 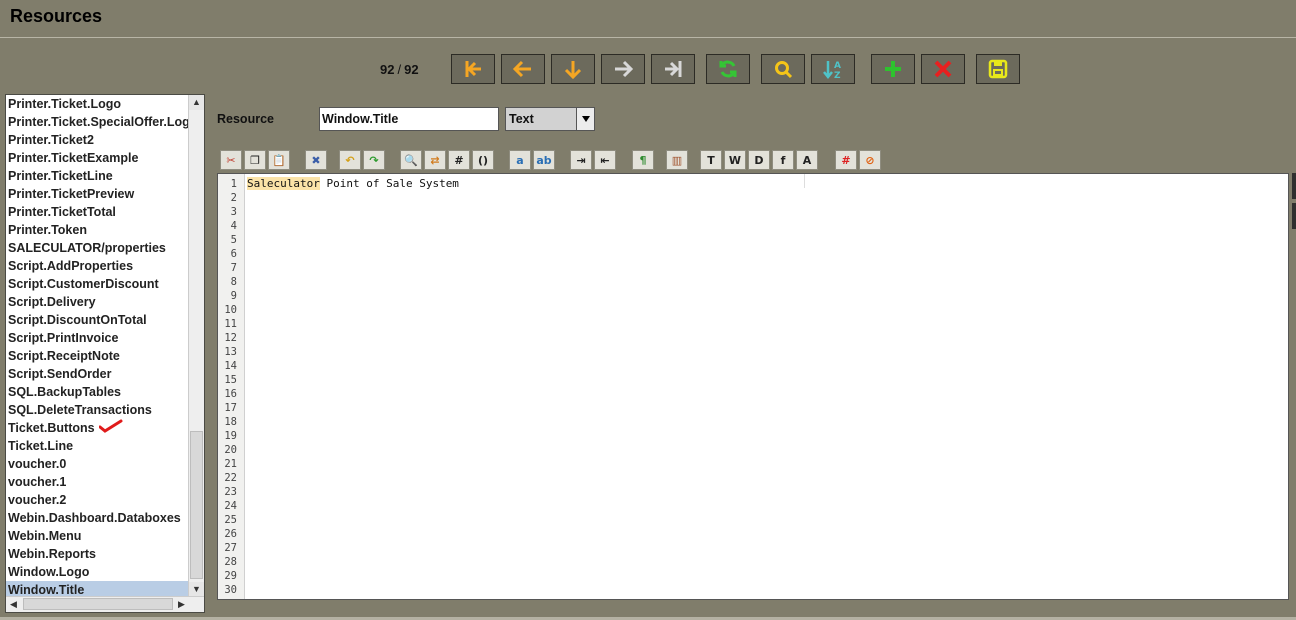 I want to click on text-t-icon: T, so click(x=711, y=160).